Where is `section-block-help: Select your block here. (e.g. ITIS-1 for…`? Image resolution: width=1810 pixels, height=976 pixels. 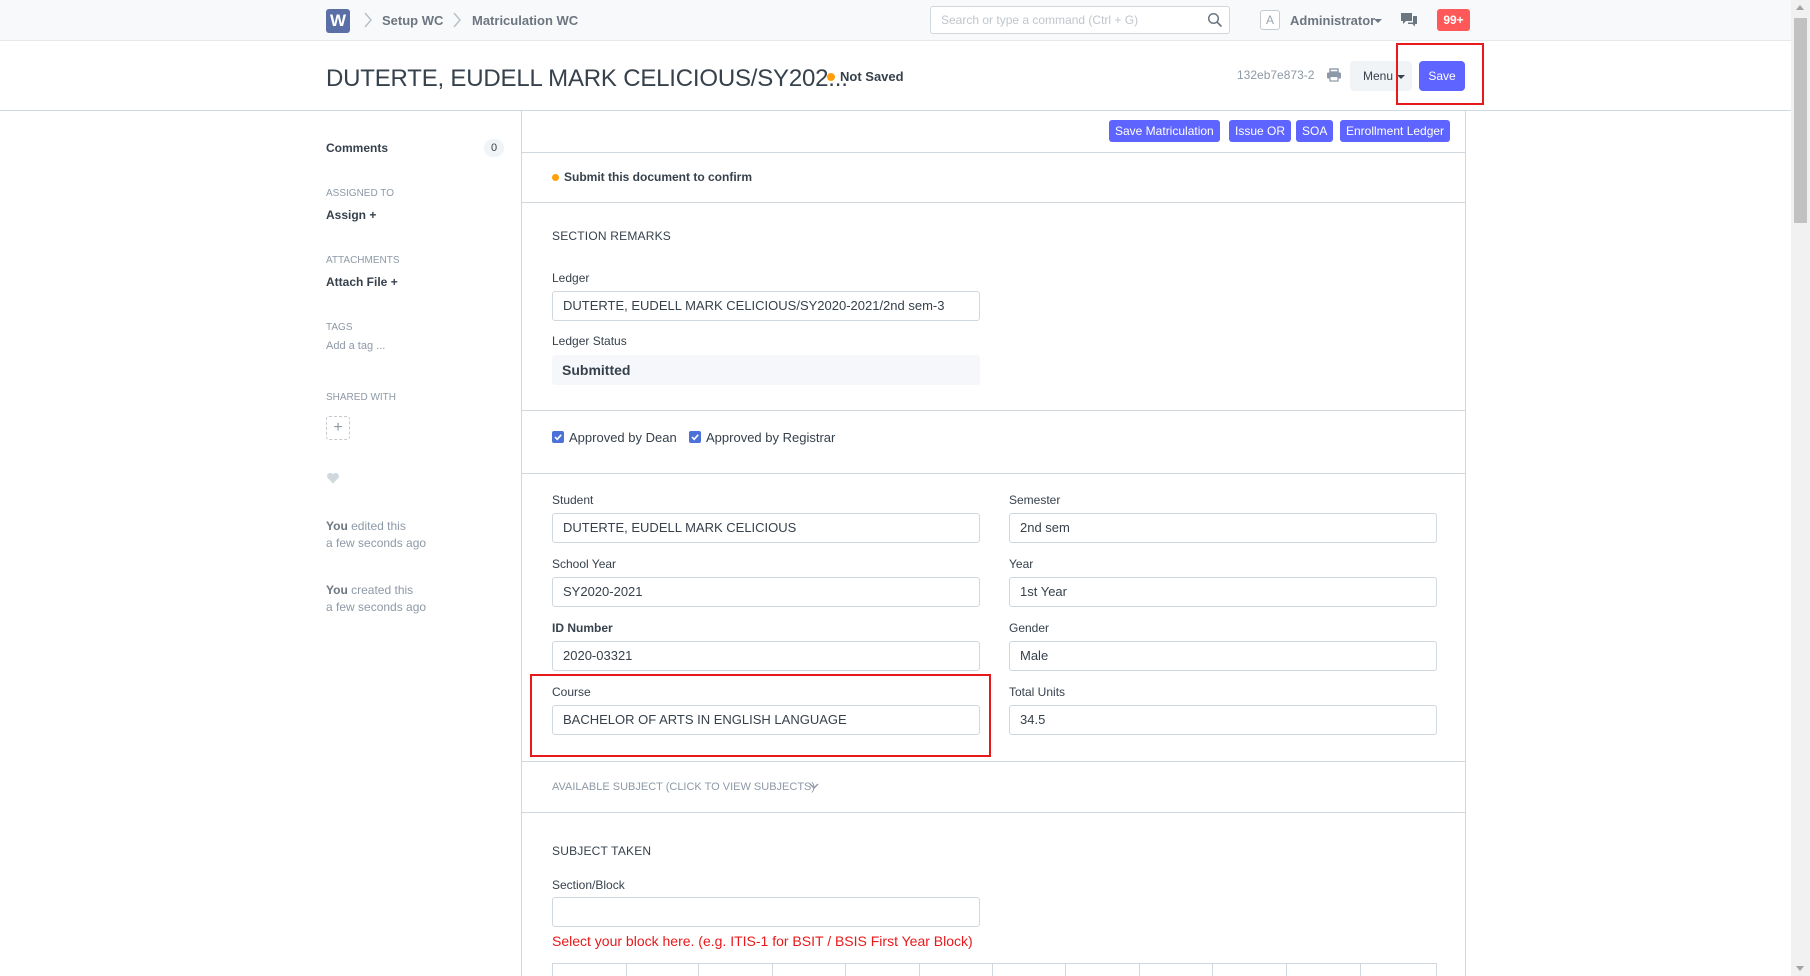
section-block-help: Select your block here. (e.g. ITIS-1 for… is located at coordinates (762, 941).